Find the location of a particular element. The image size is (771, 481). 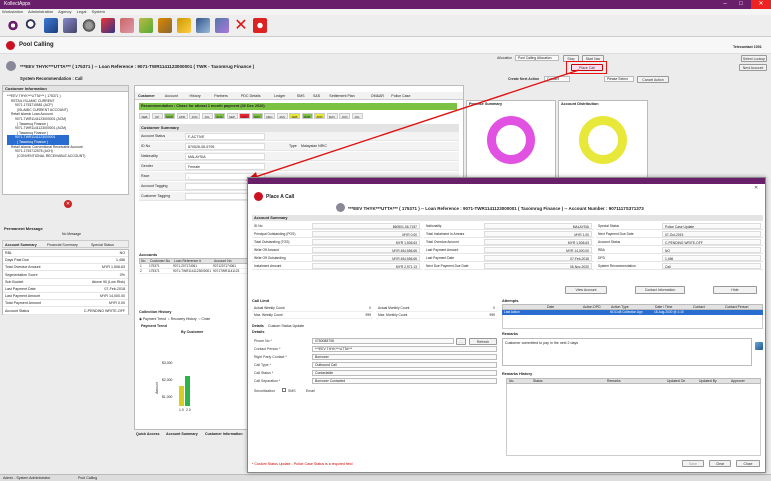

home-icon is located at coordinates (13, 25).